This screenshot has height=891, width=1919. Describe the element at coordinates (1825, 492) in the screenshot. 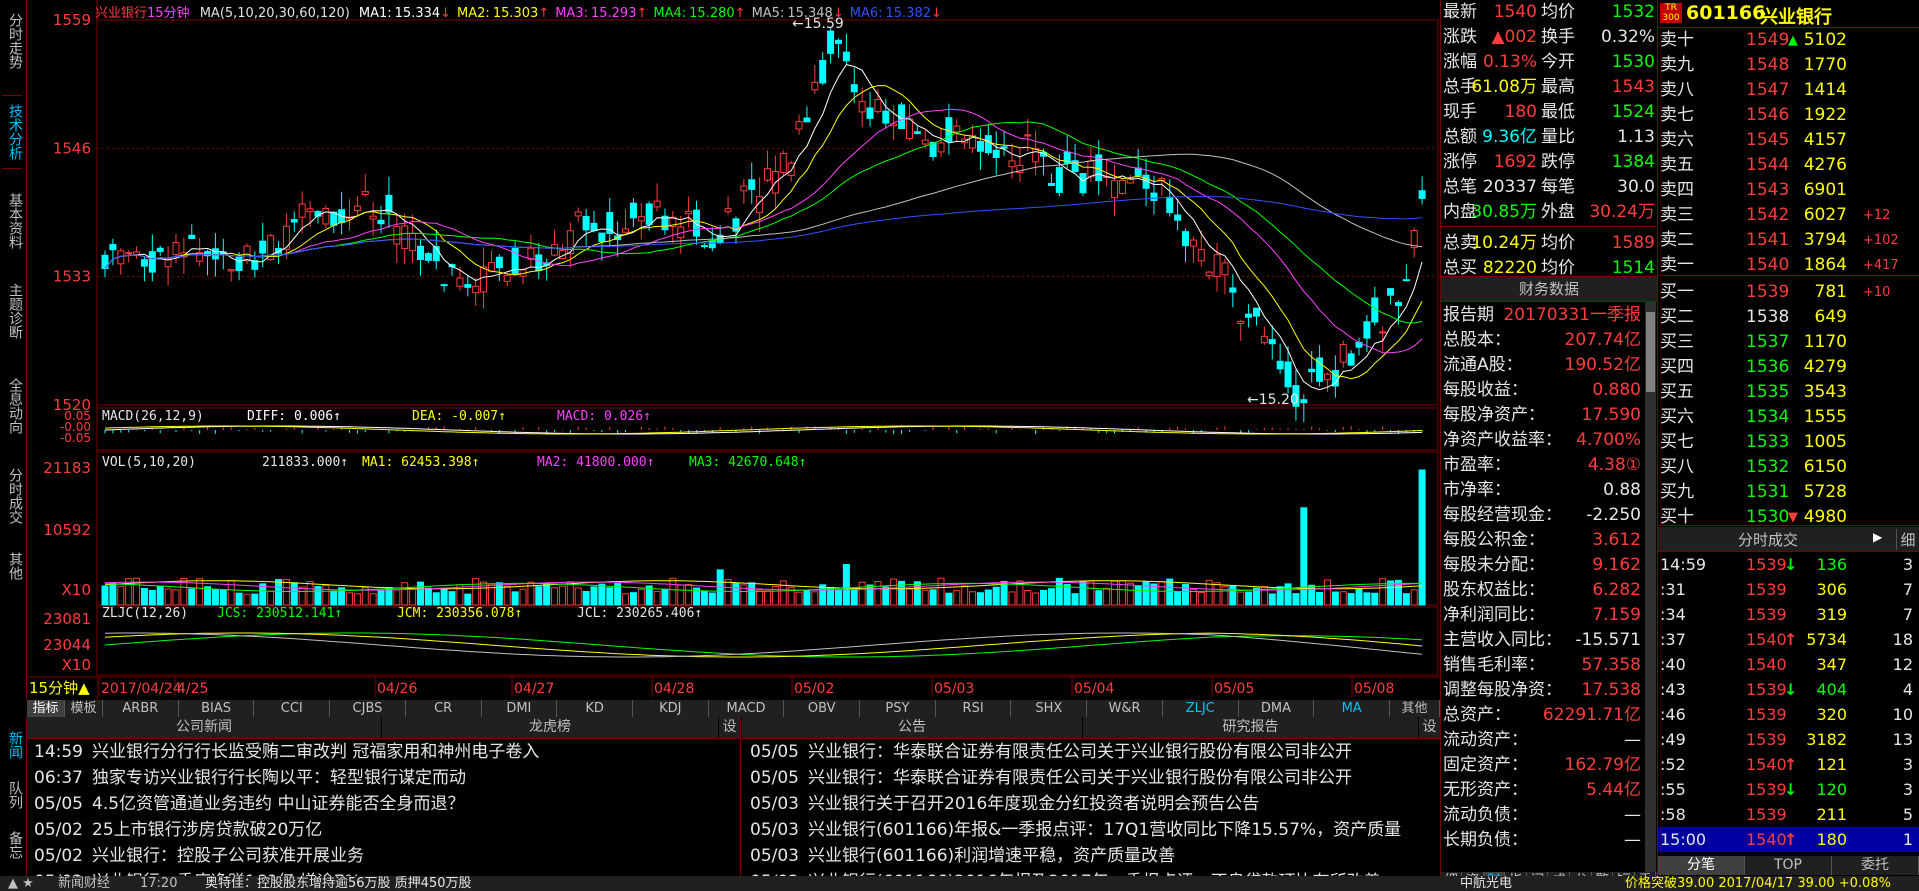

I see `order-volume: 5728` at that location.